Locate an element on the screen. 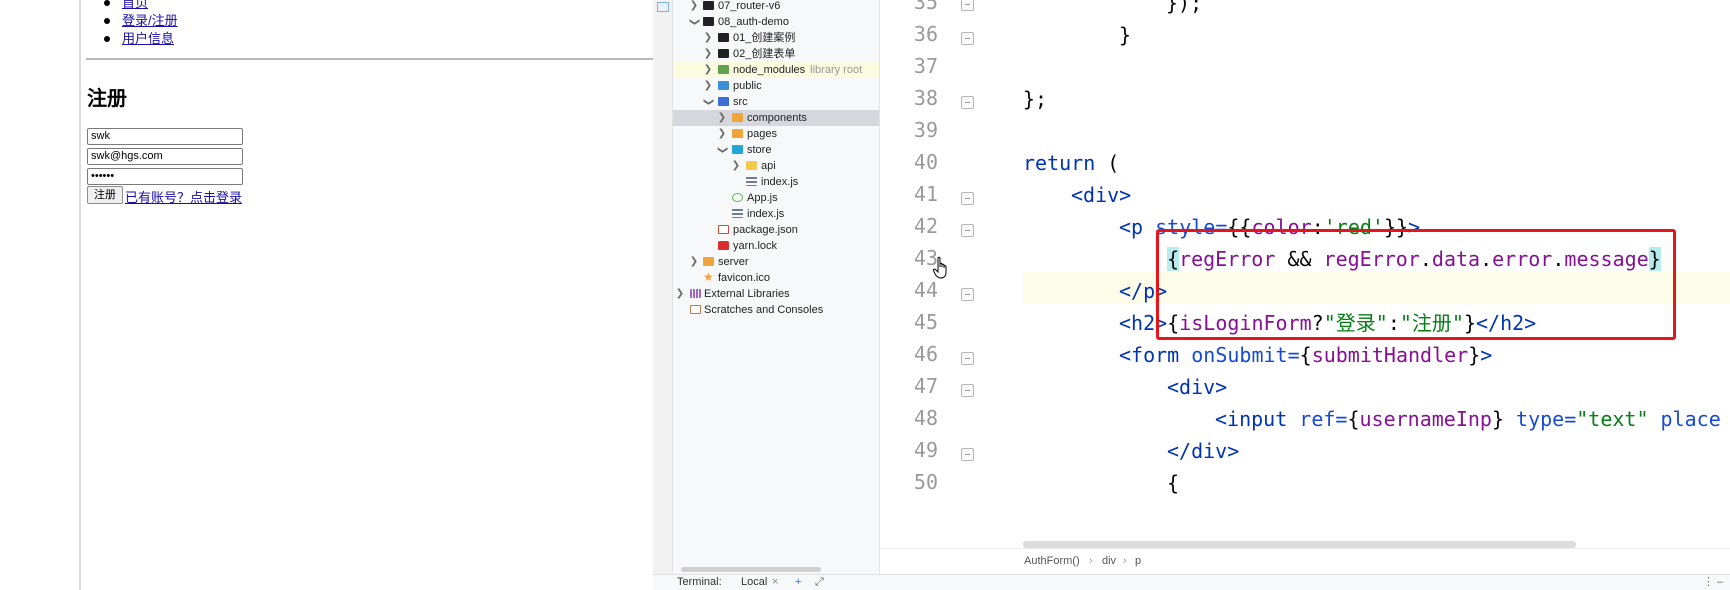 The height and width of the screenshot is (590, 1730). tree-item-label: package.json is located at coordinates (765, 230).